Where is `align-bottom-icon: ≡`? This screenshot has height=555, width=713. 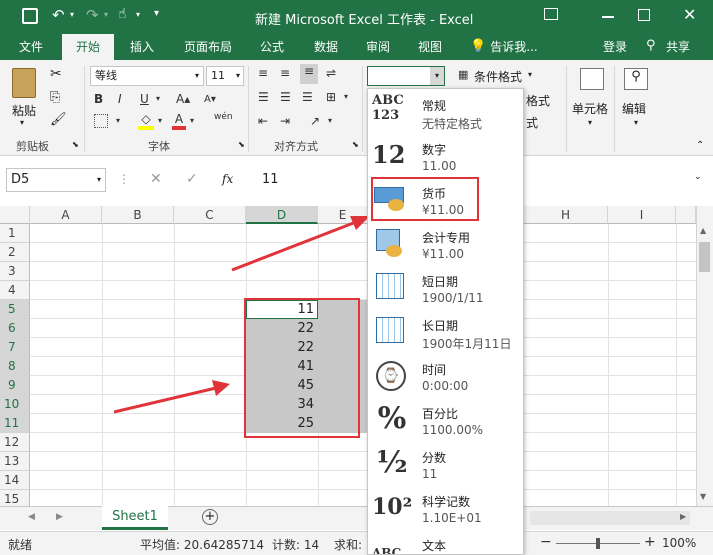 align-bottom-icon: ≡ is located at coordinates (309, 74).